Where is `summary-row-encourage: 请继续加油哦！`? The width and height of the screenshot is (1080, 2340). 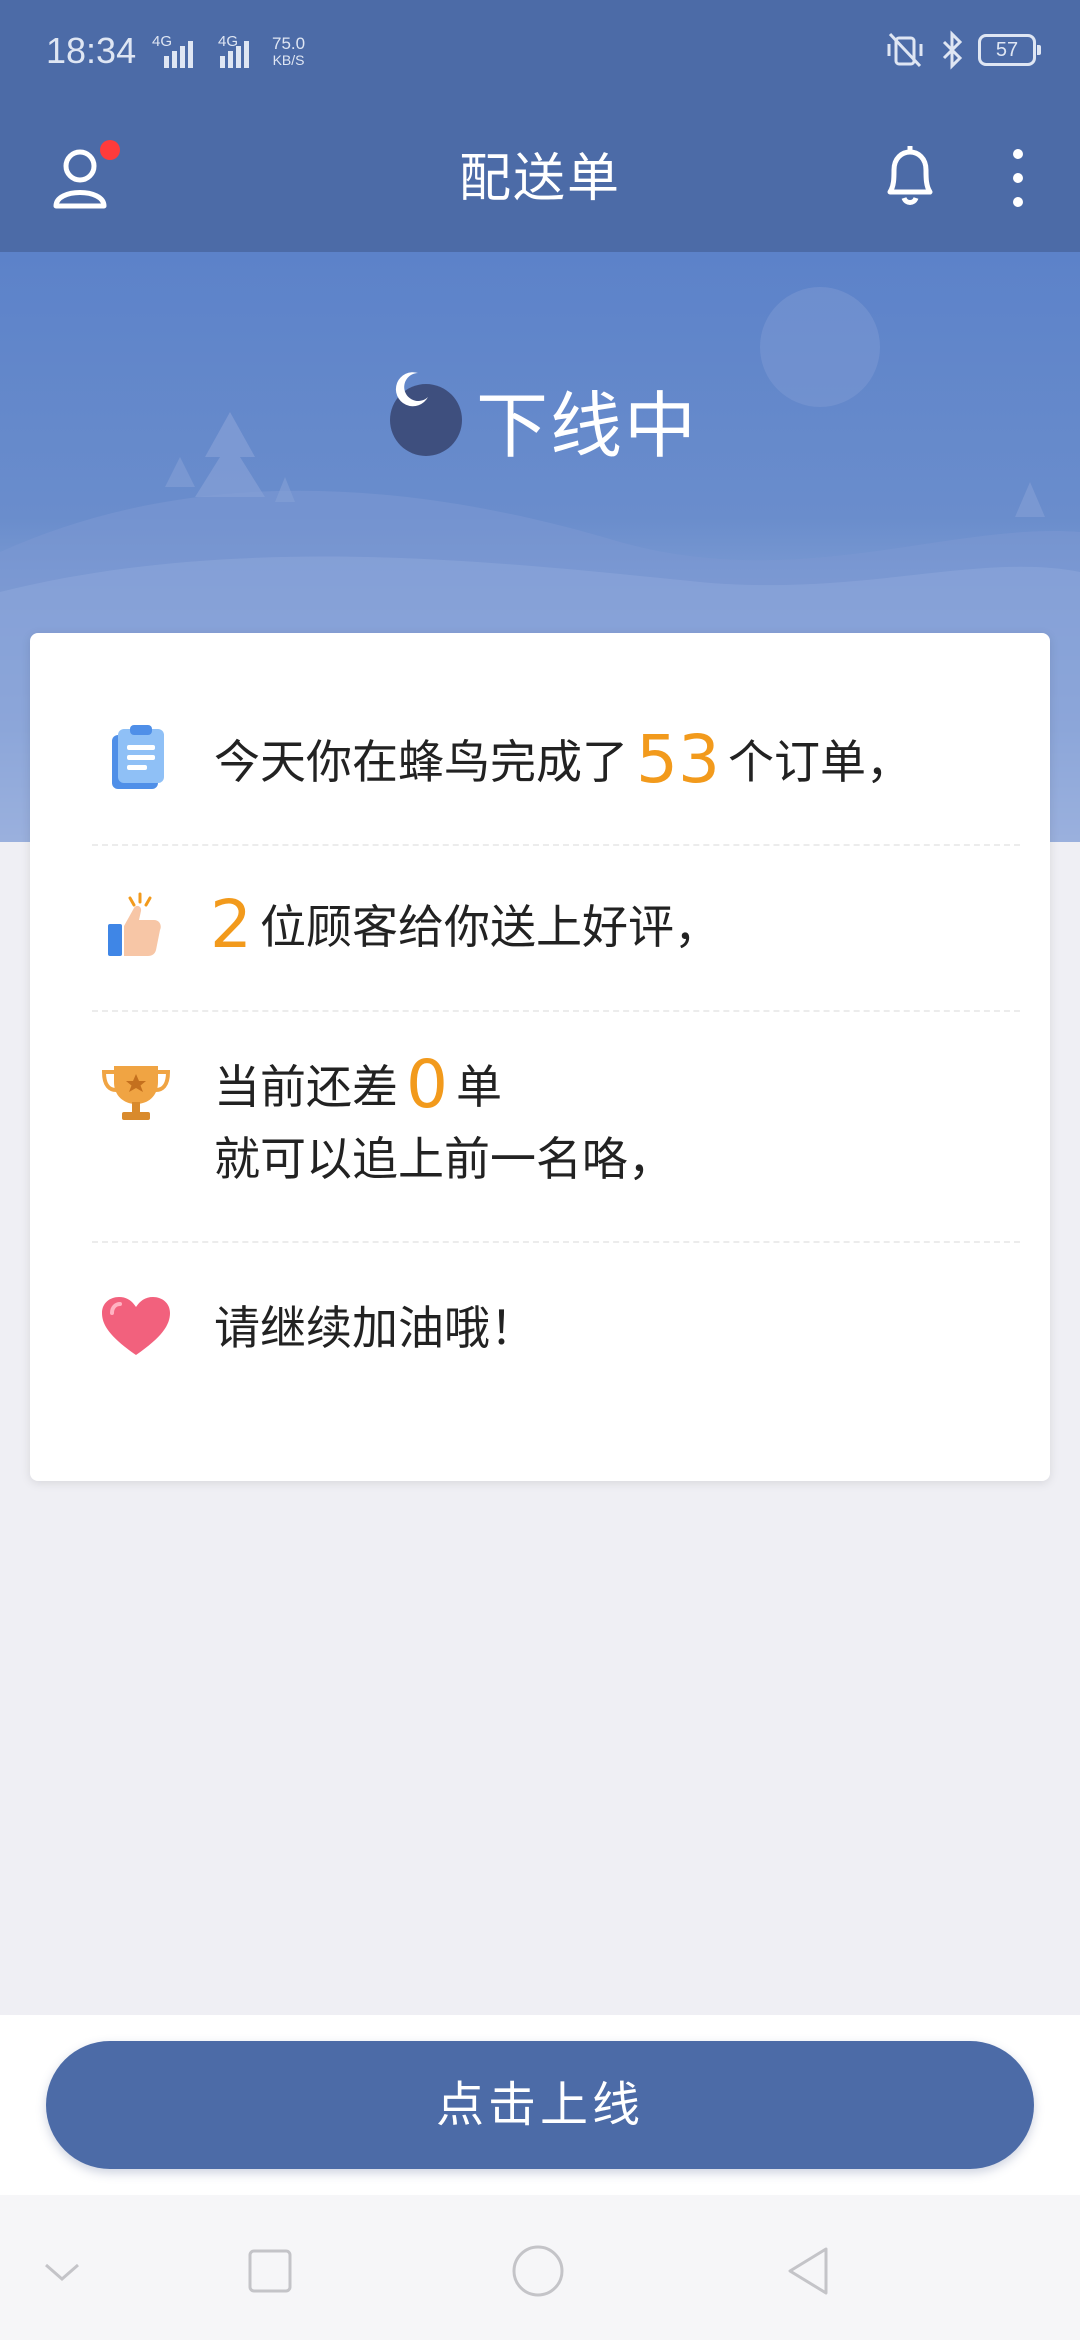 summary-row-encourage: 请继续加油哦！ is located at coordinates (540, 1336).